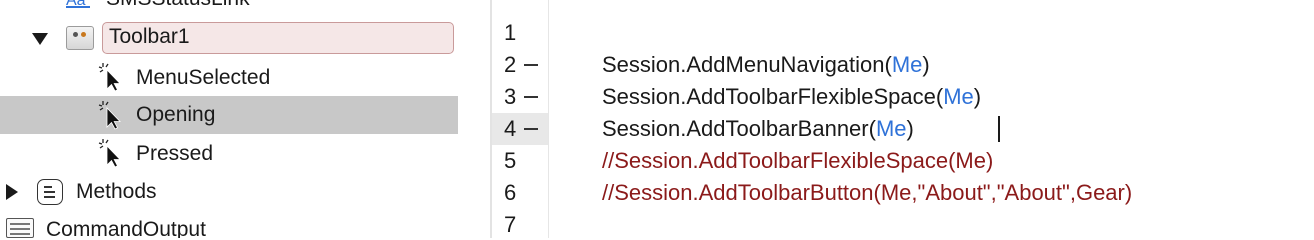 The height and width of the screenshot is (240, 1314). Describe the element at coordinates (50, 192) in the screenshot. I see `methods-list-icon` at that location.